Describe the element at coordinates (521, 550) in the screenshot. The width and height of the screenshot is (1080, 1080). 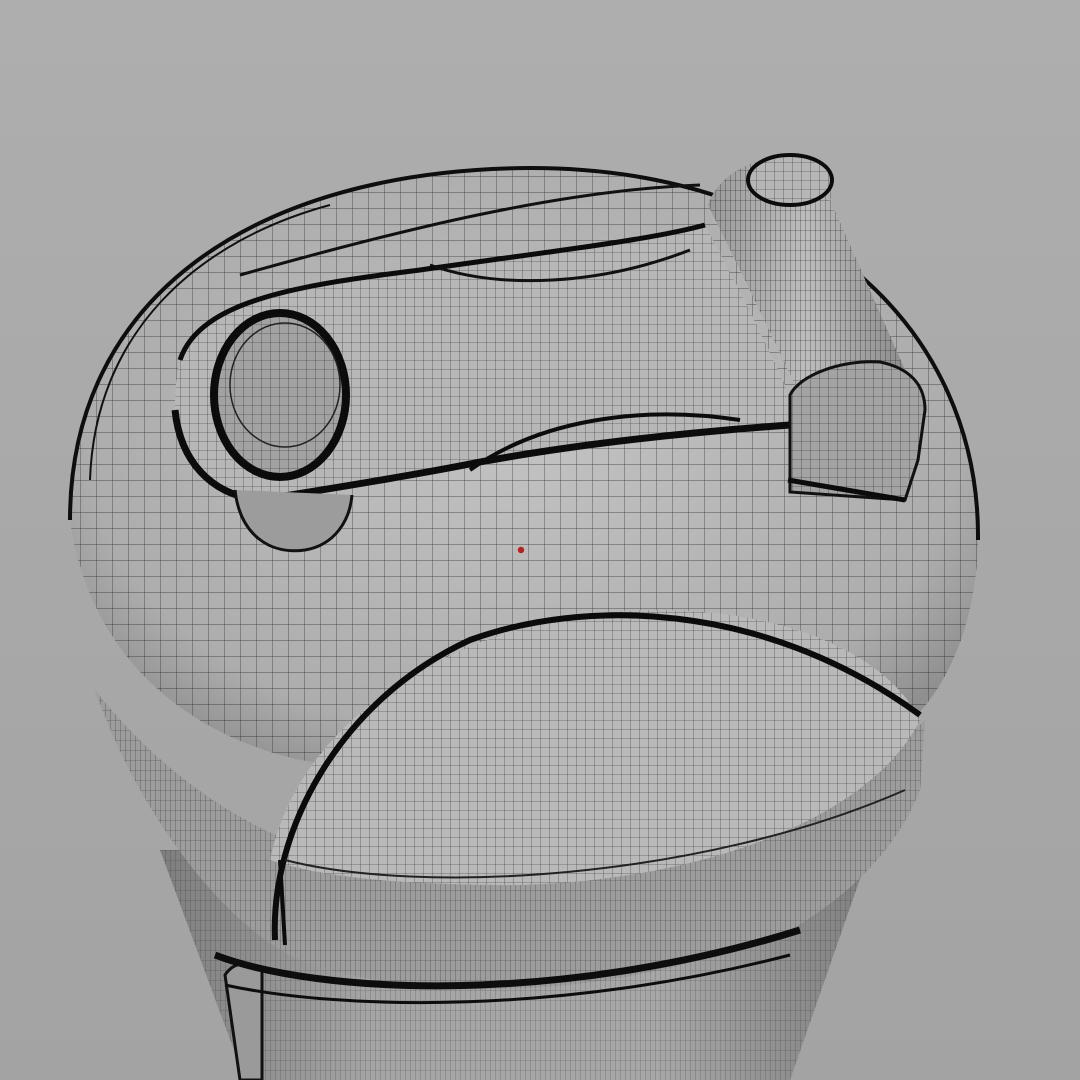
I see `origin-dot-icon` at that location.